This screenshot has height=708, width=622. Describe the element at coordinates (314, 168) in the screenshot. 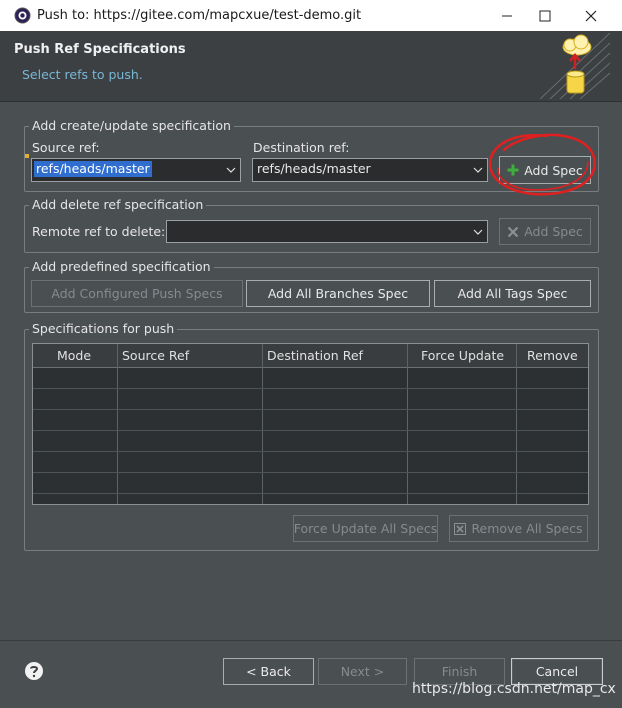

I see `destination-ref-value: refs/heads/master` at that location.